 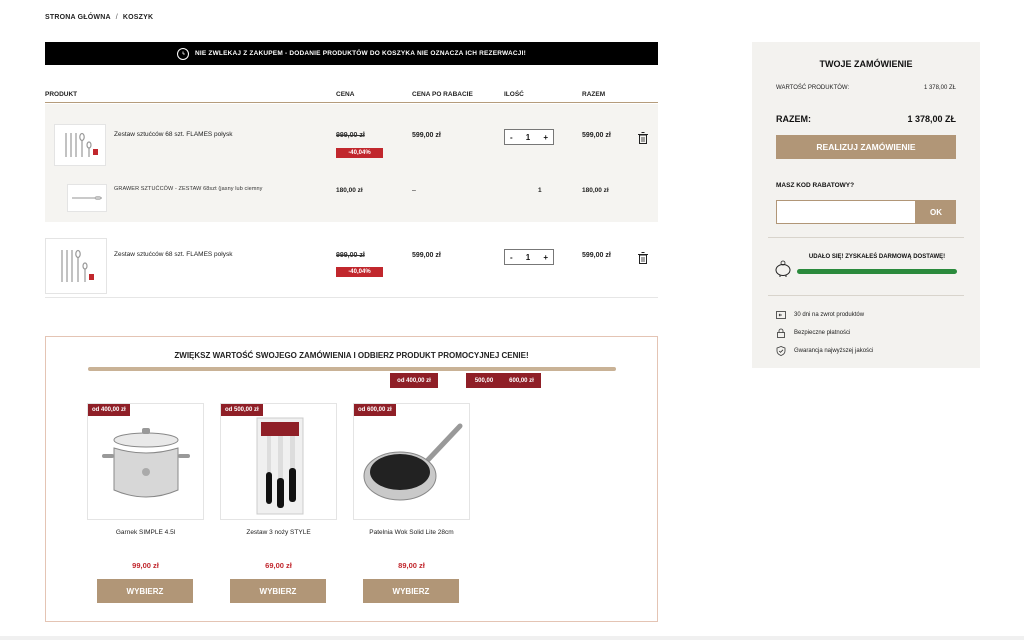 What do you see at coordinates (345, 94) in the screenshot?
I see `header-price: CENA` at bounding box center [345, 94].